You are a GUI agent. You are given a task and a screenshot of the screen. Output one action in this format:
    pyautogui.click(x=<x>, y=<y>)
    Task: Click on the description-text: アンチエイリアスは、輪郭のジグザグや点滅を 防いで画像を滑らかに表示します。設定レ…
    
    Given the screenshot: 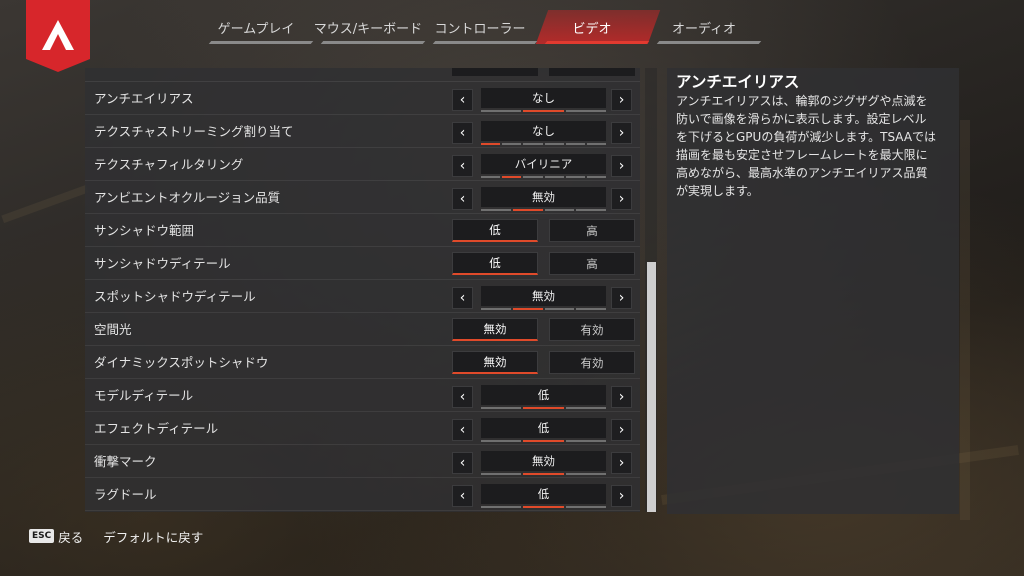 What is the action you would take?
    pyautogui.click(x=813, y=146)
    